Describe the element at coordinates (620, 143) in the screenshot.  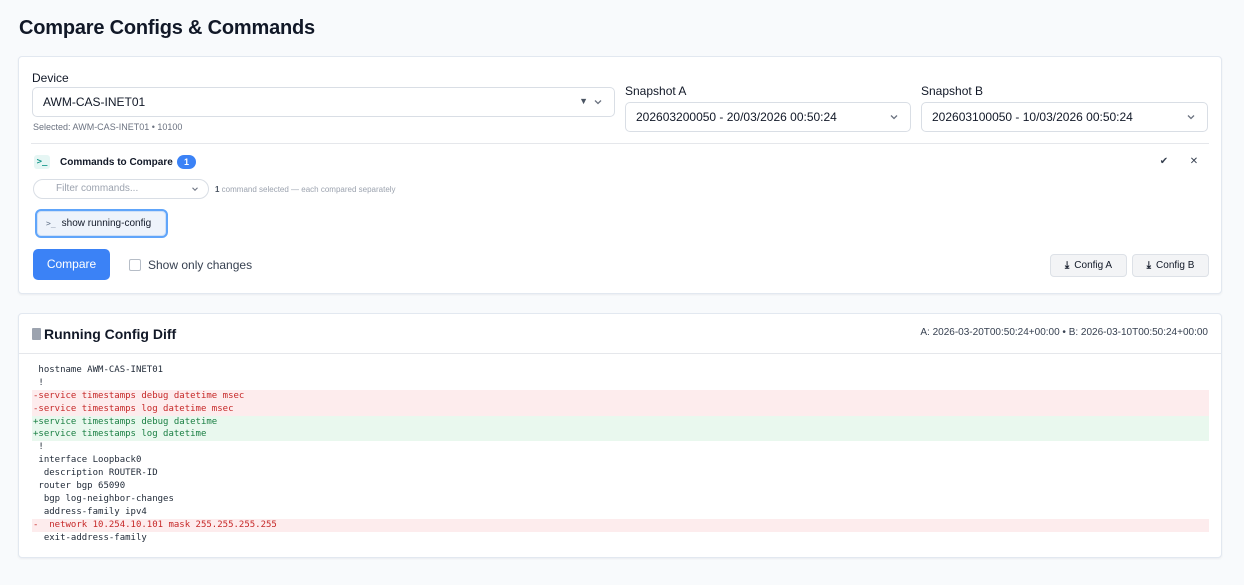
I see `section-divider` at that location.